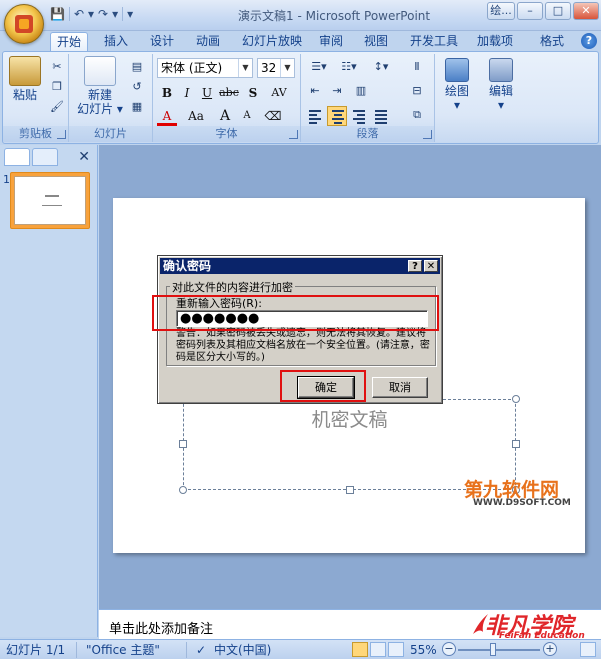  Describe the element at coordinates (381, 67) in the screenshot. I see `line-spacing-icon: ↕▾` at that location.